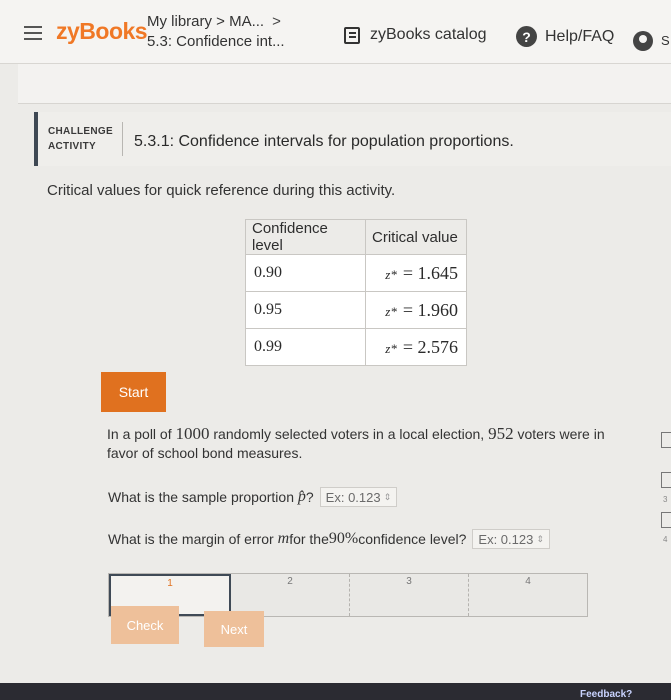 The width and height of the screenshot is (671, 700). What do you see at coordinates (643, 41) in the screenshot?
I see `user-icon` at bounding box center [643, 41].